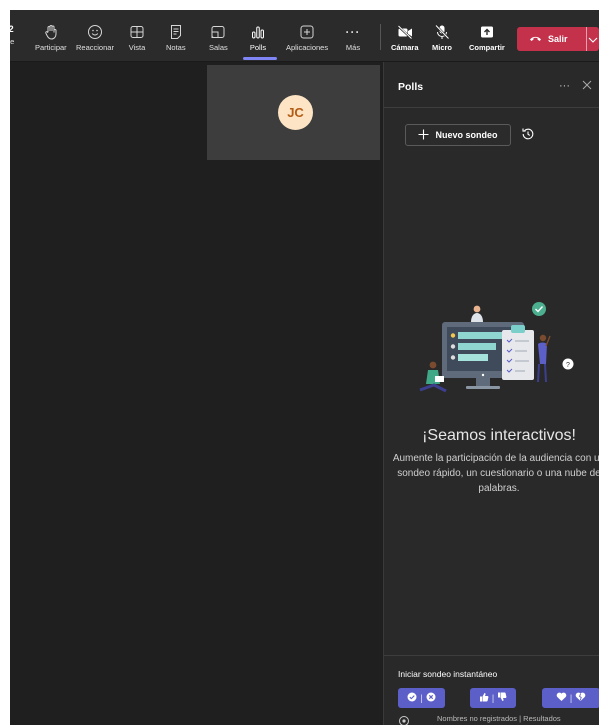  Describe the element at coordinates (258, 47) in the screenshot. I see `polls-label: Polls` at that location.